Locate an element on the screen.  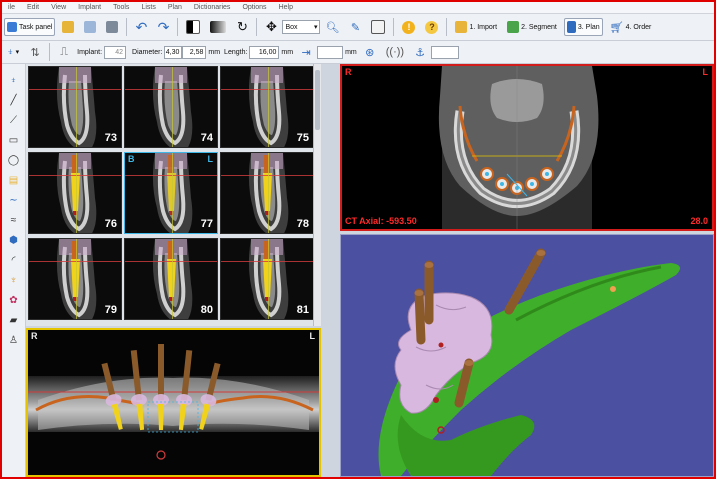
plan-icon is located at coordinates (571, 27).